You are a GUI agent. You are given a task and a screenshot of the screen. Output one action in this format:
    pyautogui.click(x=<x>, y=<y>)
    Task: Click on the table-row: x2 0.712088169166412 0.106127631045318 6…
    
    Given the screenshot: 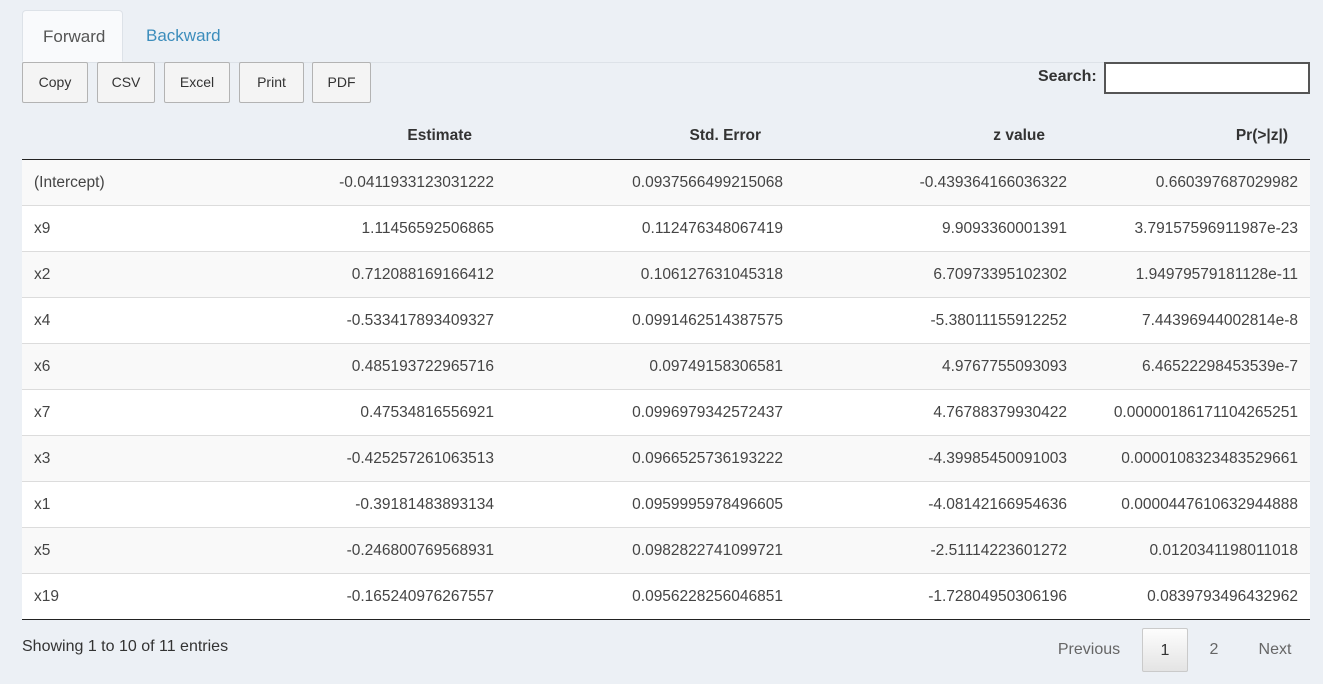 What is the action you would take?
    pyautogui.click(x=666, y=274)
    